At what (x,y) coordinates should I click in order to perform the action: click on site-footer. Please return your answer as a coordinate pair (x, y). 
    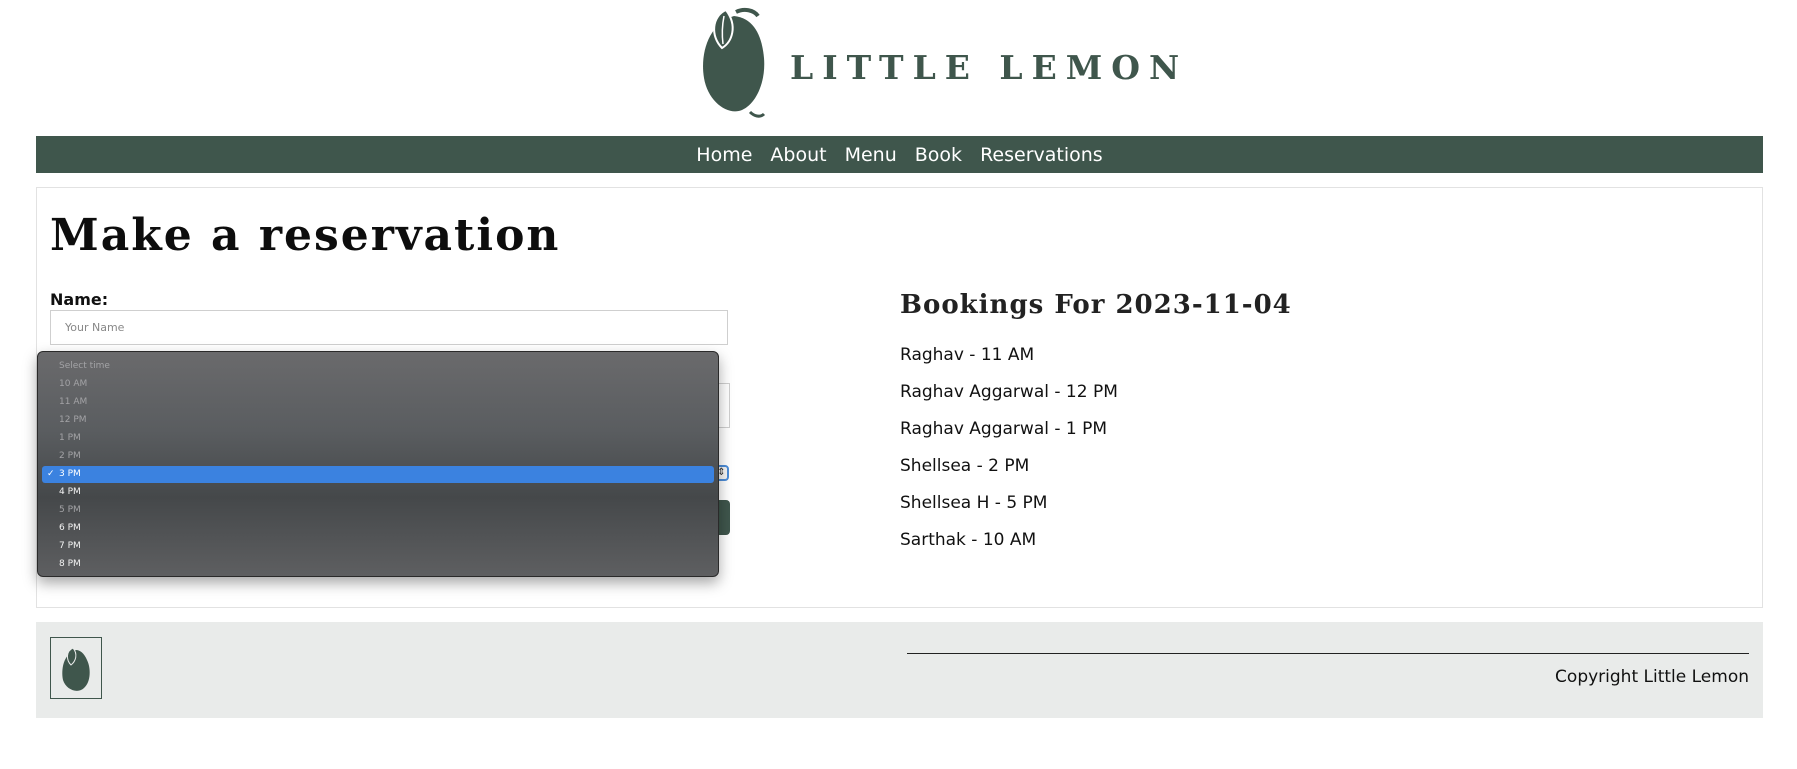
    Looking at the image, I should click on (899, 670).